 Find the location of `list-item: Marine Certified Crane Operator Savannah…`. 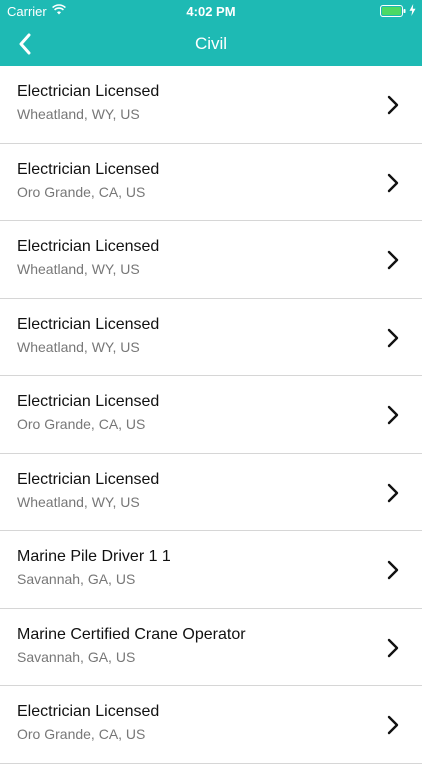

list-item: Marine Certified Crane Operator Savannah… is located at coordinates (211, 647).